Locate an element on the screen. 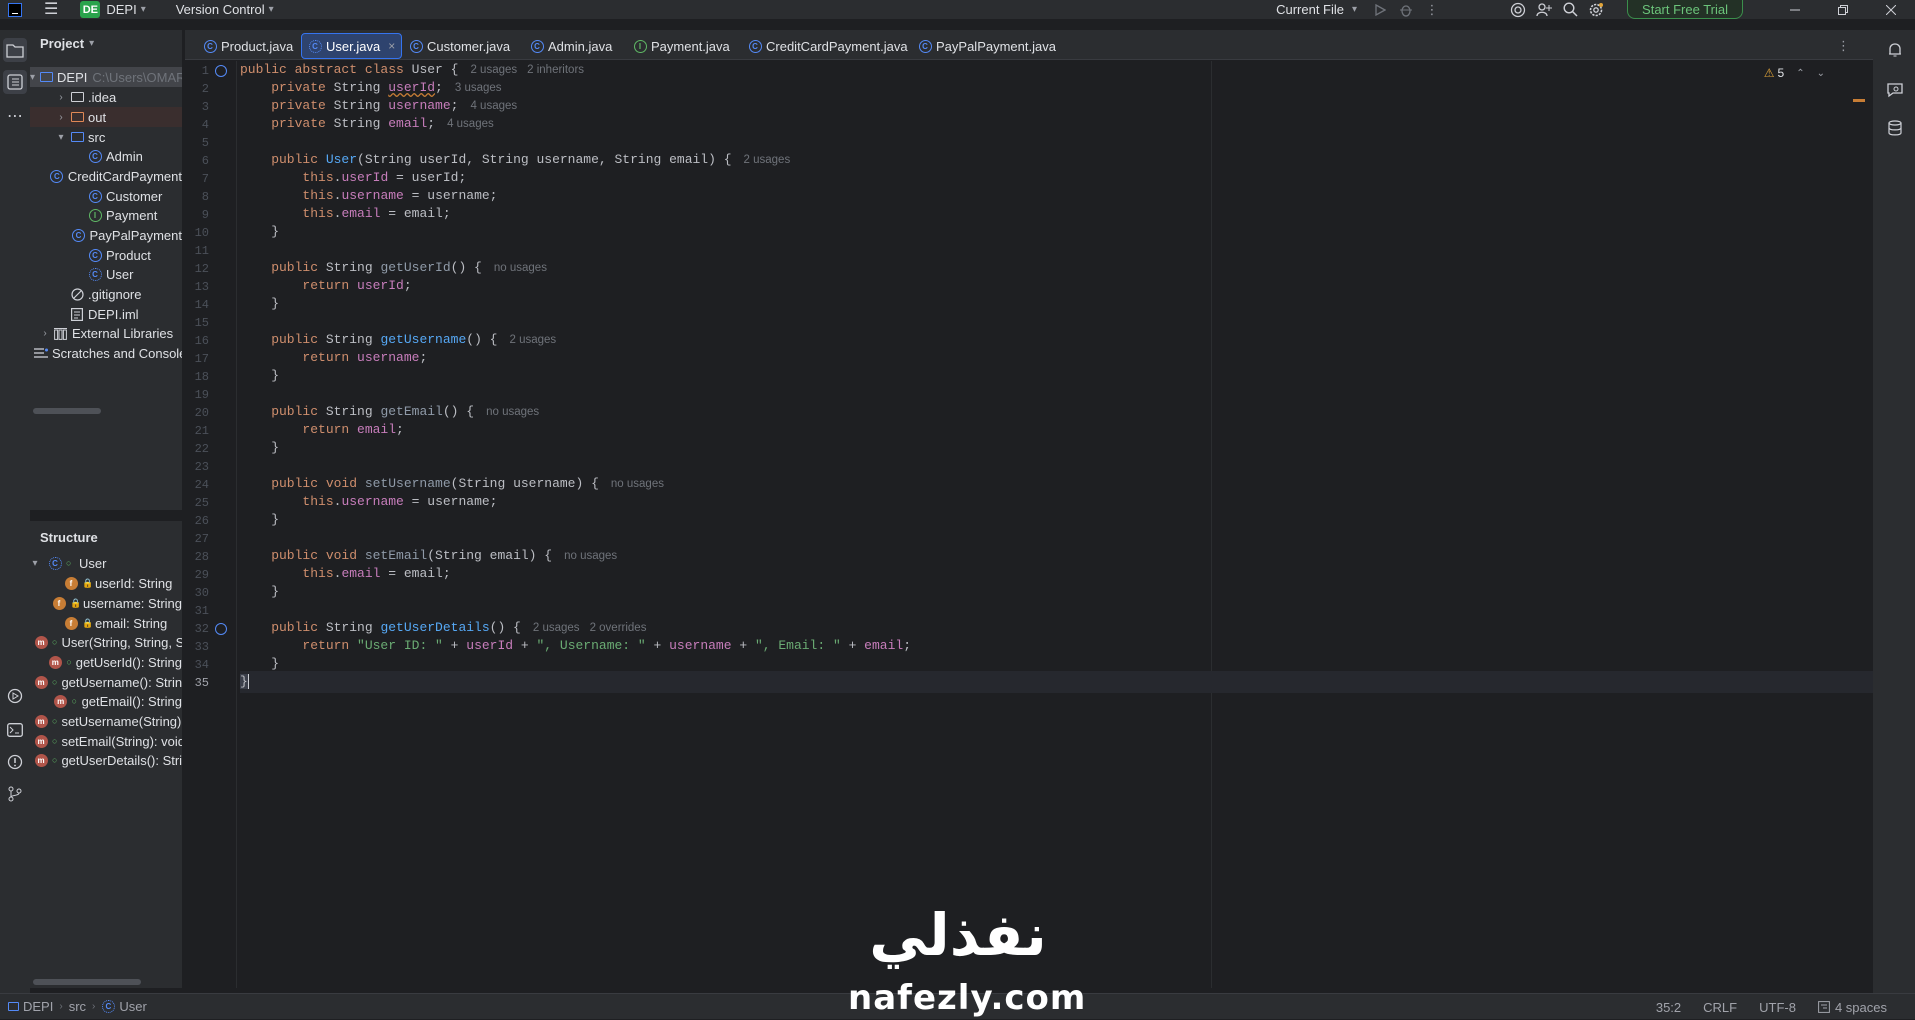 This screenshot has height=1020, width=1915. project-badge: DE is located at coordinates (90, 9).